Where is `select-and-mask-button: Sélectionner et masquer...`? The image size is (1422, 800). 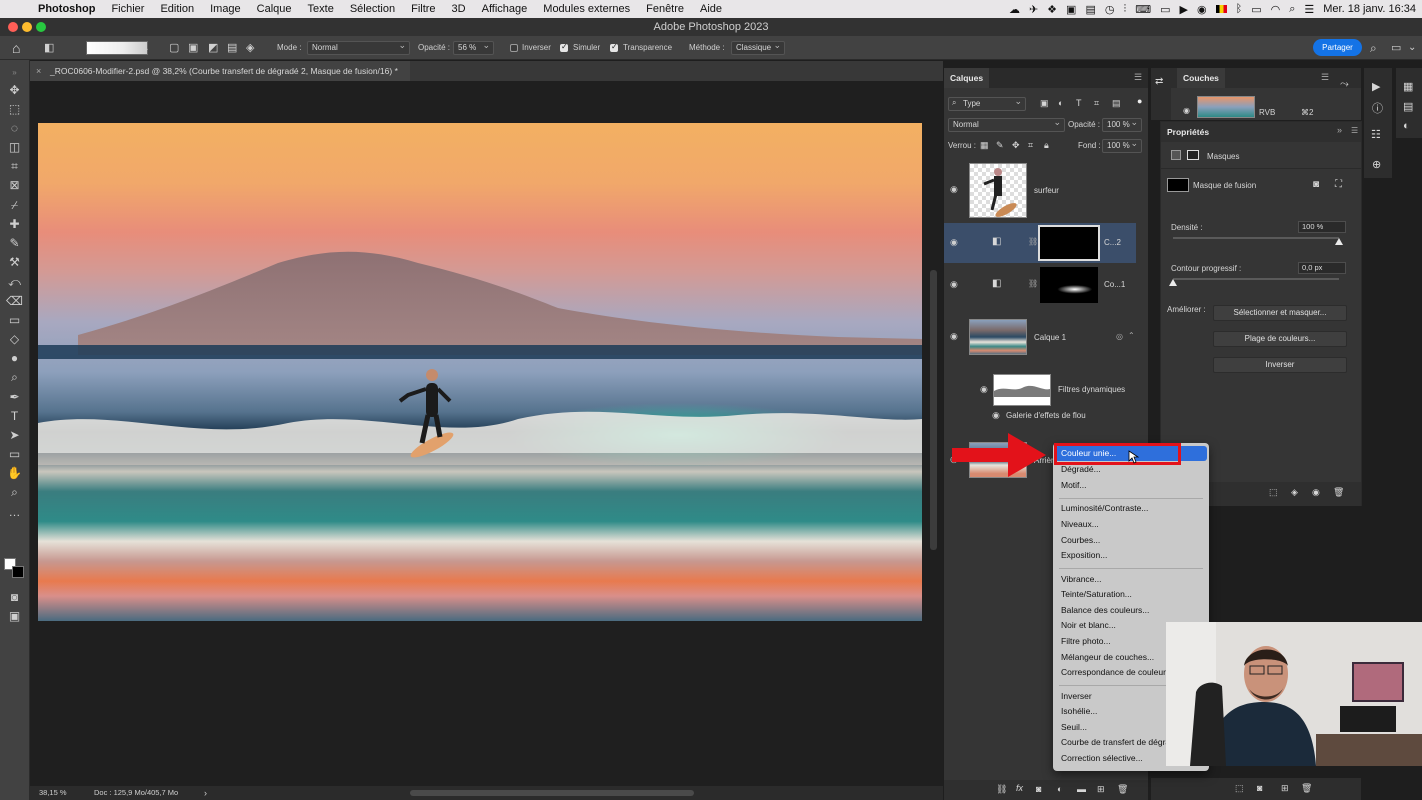
select-and-mask-button: Sélectionner et masquer... is located at coordinates (1280, 313).